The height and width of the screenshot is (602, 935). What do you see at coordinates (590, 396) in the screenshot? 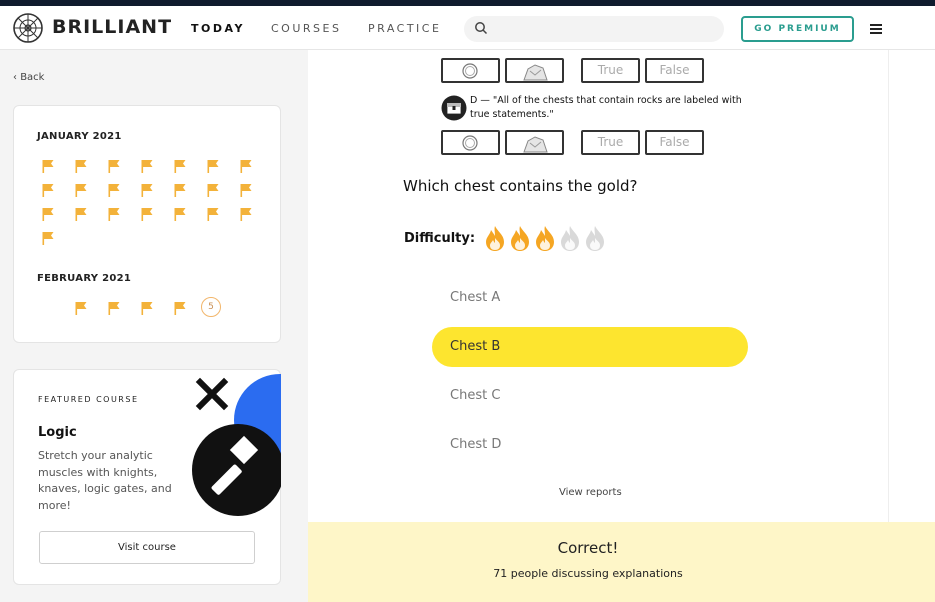
I see `choice-chest-c: Chest C` at bounding box center [590, 396].